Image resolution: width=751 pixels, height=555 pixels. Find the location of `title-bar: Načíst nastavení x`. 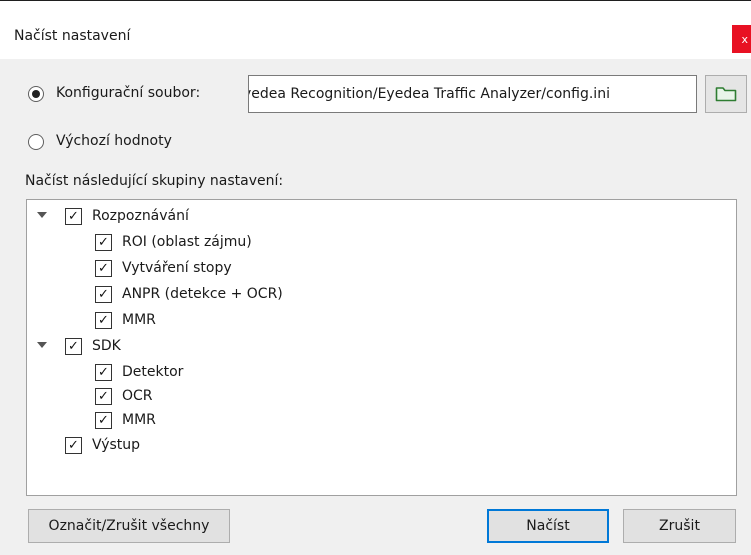

title-bar: Načíst nastavení x is located at coordinates (375, 30).